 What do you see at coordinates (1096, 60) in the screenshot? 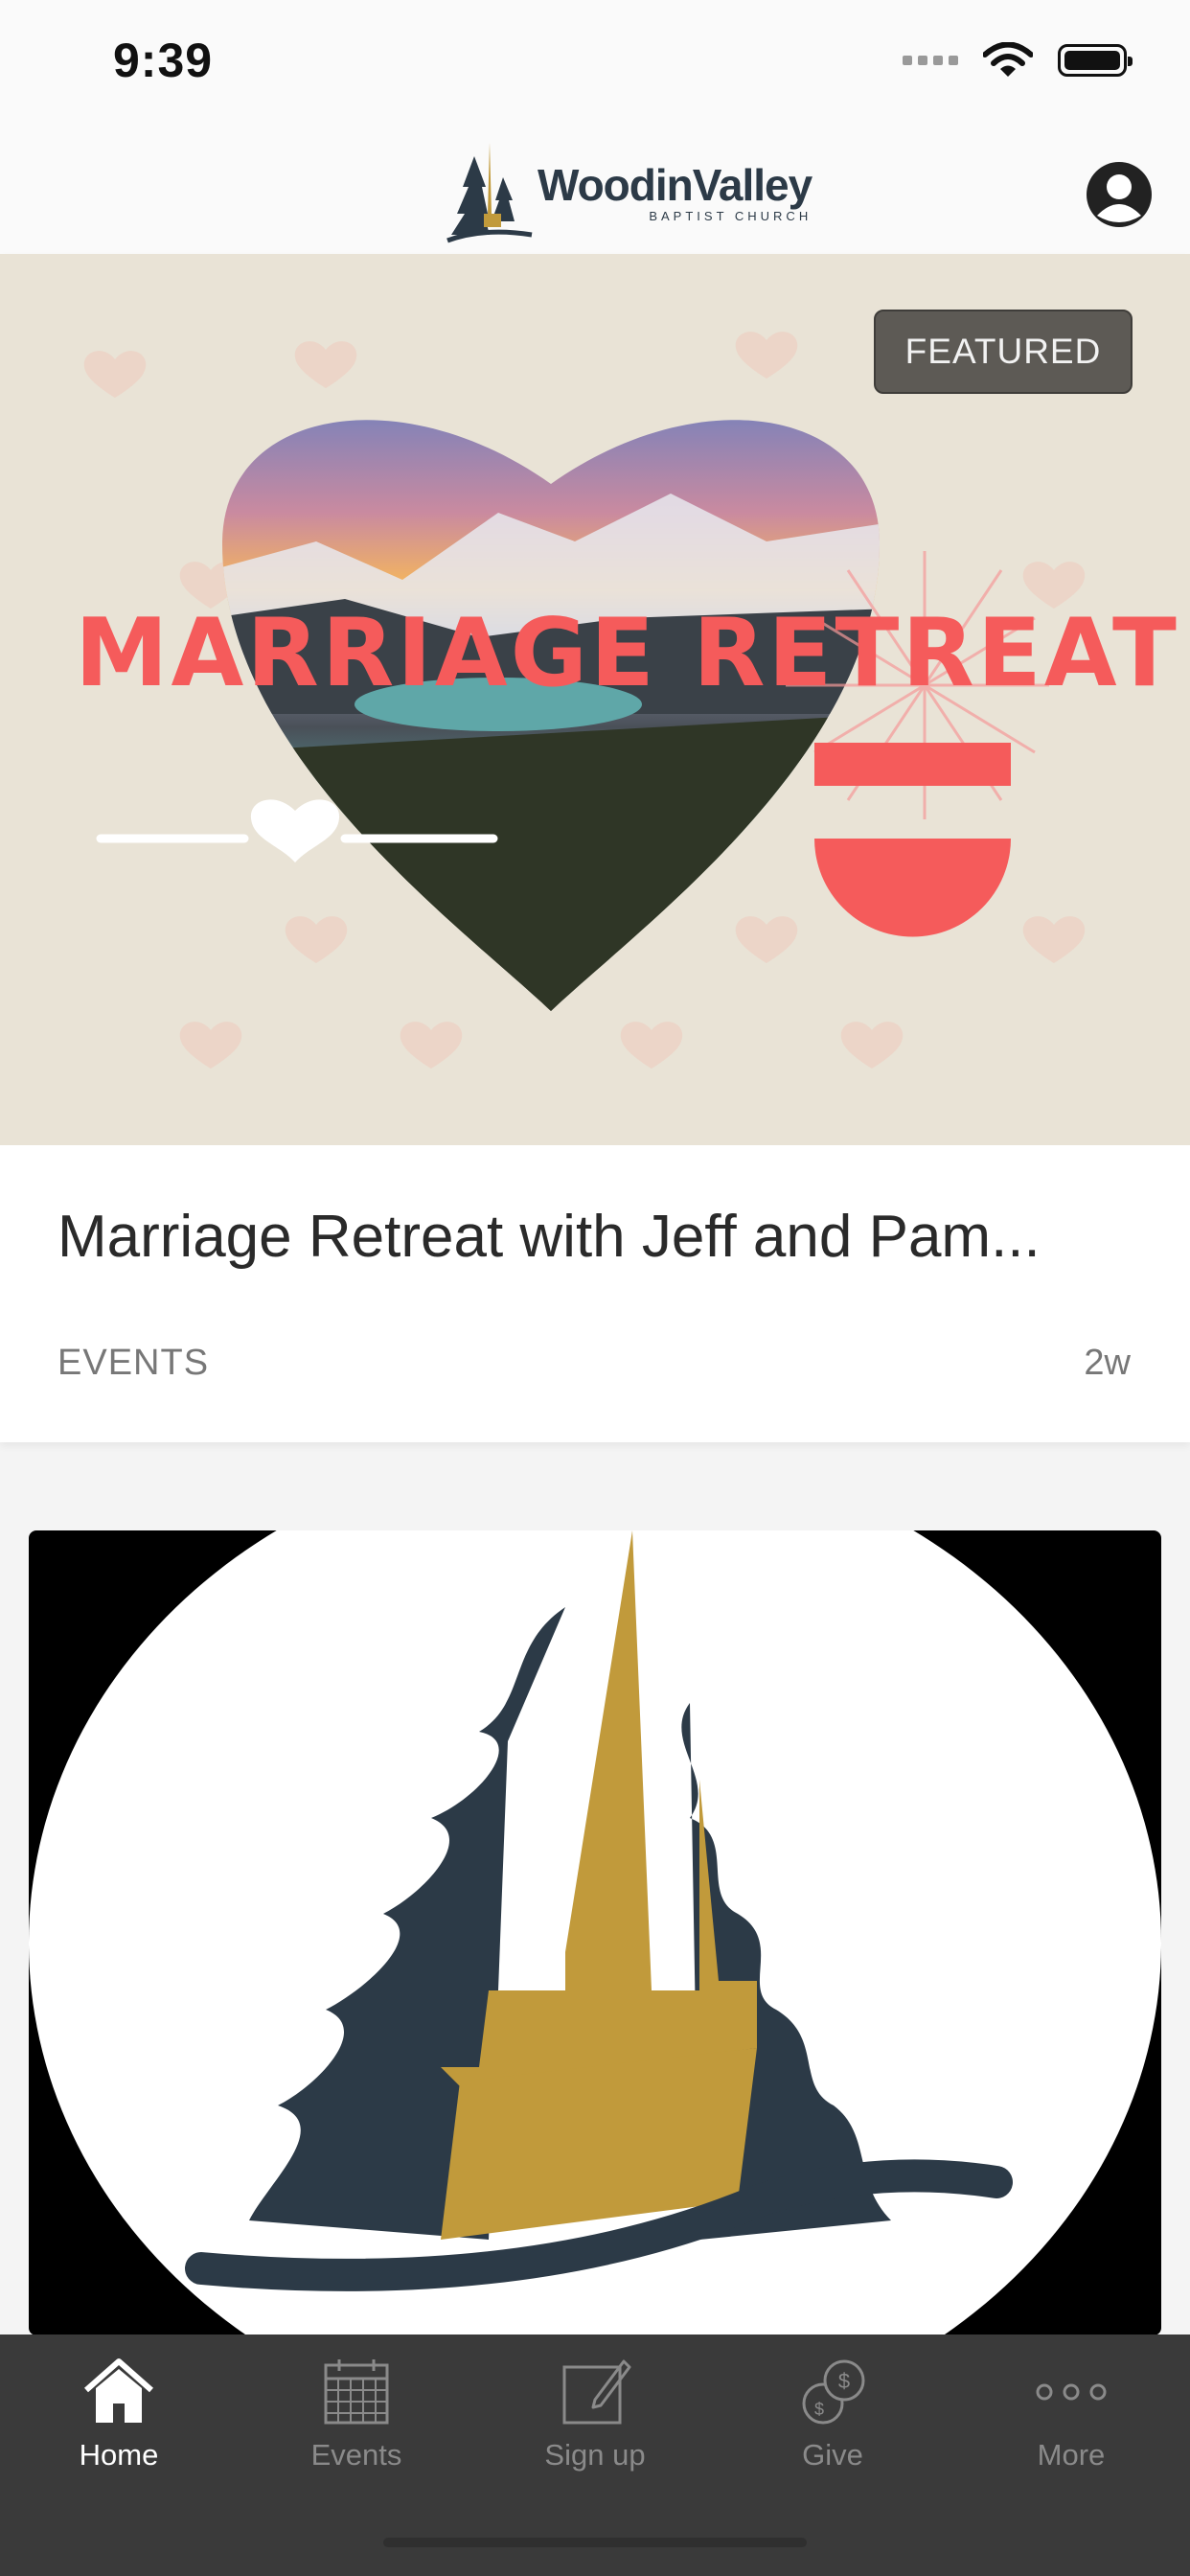
I see `battery-icon` at bounding box center [1096, 60].